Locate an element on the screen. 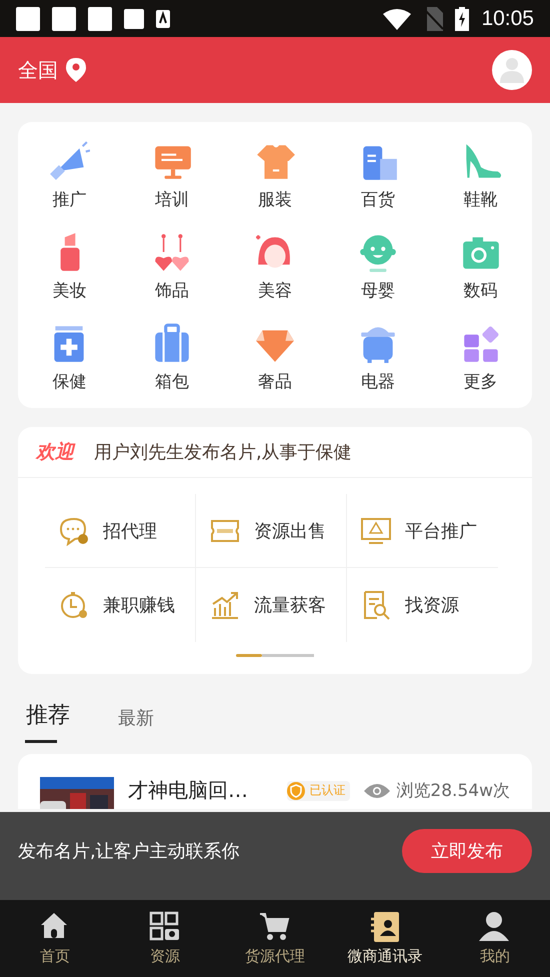 Image resolution: width=550 pixels, height=977 pixels. feature-item: 招代理 is located at coordinates (120, 531).